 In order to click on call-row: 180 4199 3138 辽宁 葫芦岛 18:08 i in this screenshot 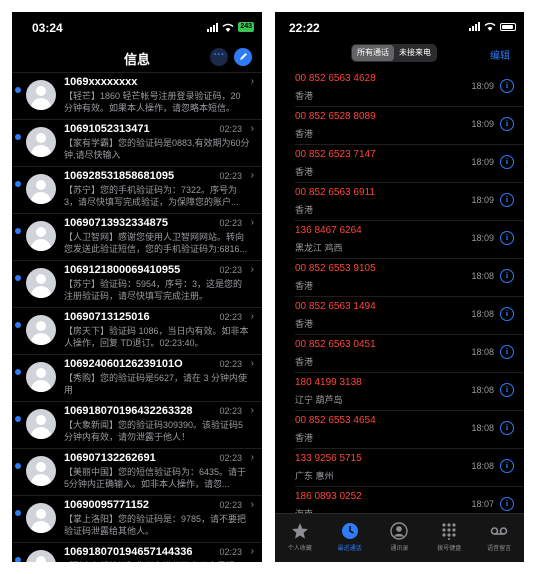, I will do `click(409, 392)`.